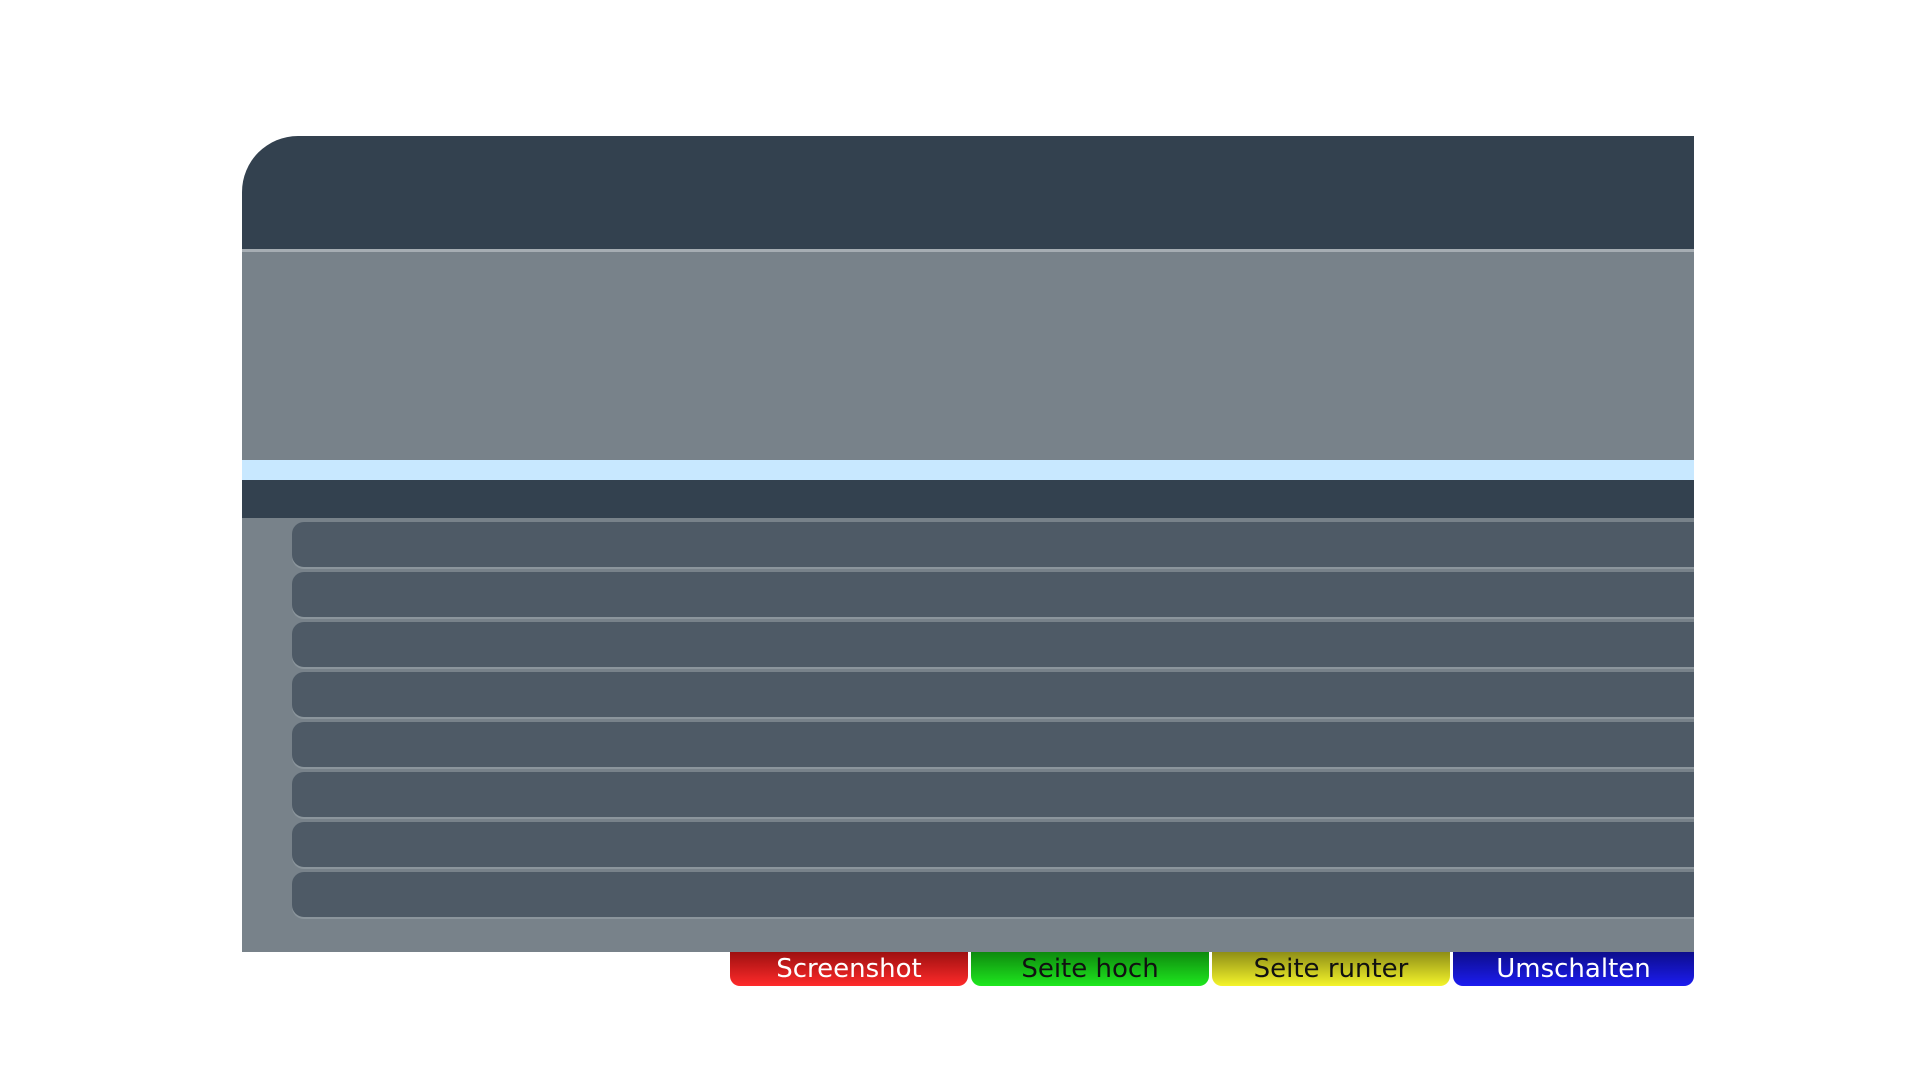 Image resolution: width=1920 pixels, height=1080 pixels. Describe the element at coordinates (849, 969) in the screenshot. I see `screenshot-button: Screenshot` at that location.